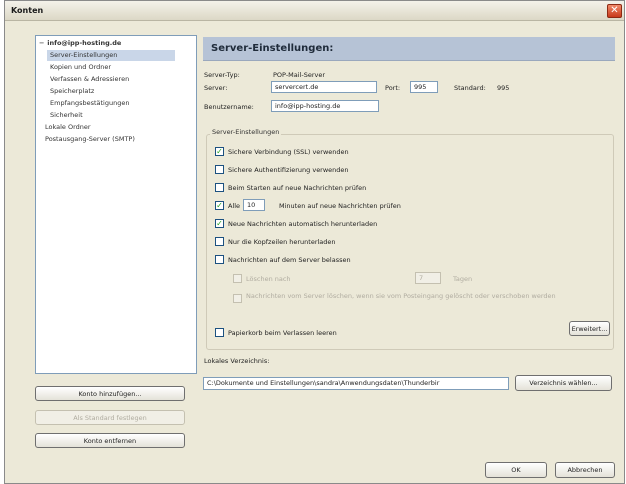 Image resolution: width=626 pixels, height=484 pixels. I want to click on ok-button: OK, so click(516, 470).